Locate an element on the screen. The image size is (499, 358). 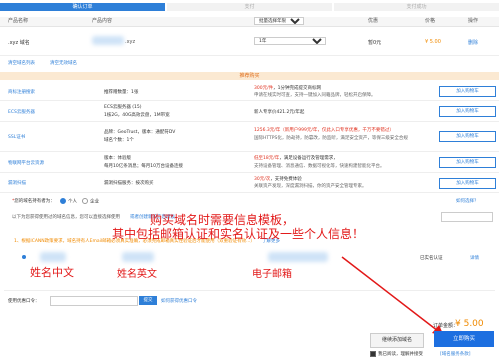
name-en-blurred is located at coordinates (138, 257).